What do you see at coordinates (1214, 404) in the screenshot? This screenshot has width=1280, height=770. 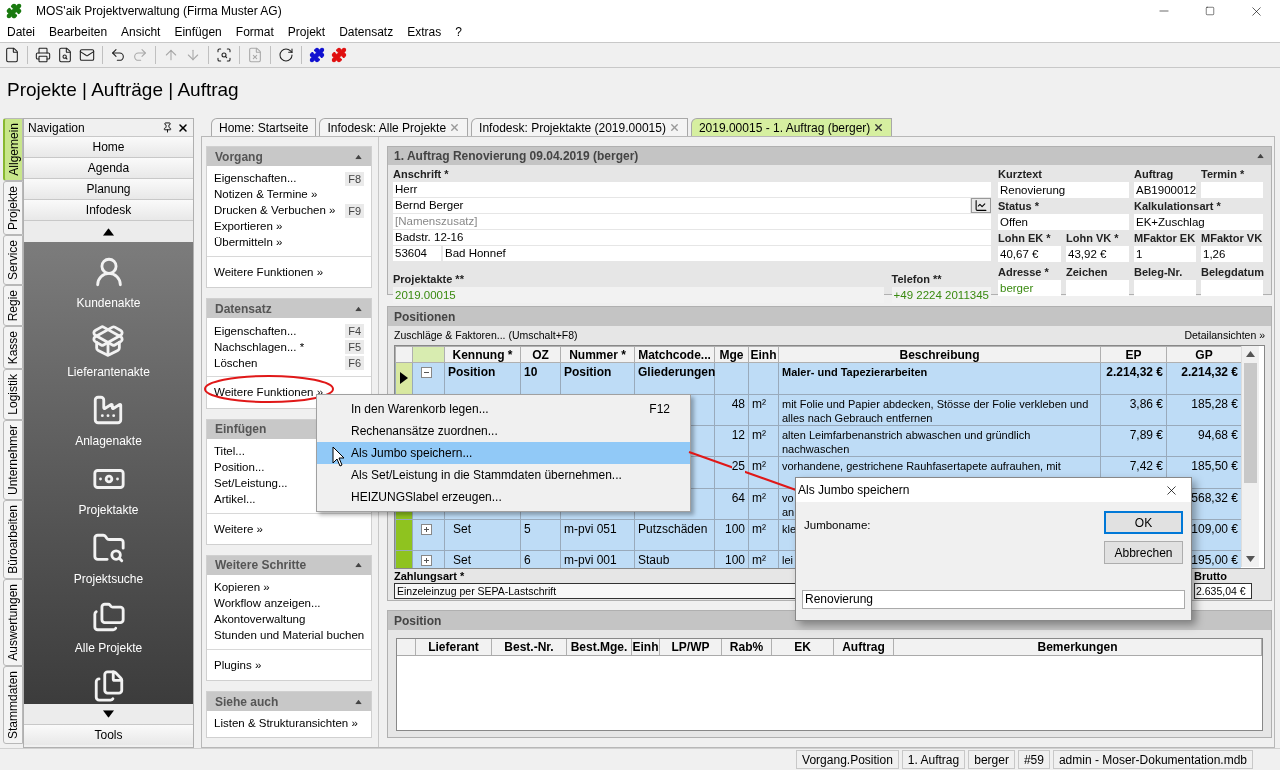 I see `table-cell: 185,28 €` at bounding box center [1214, 404].